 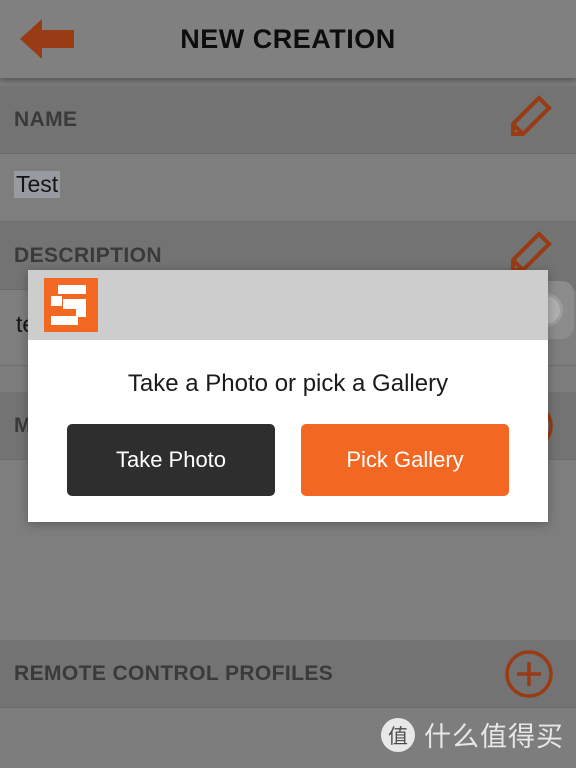 I want to click on app-bar: NEW CREATION, so click(x=288, y=39).